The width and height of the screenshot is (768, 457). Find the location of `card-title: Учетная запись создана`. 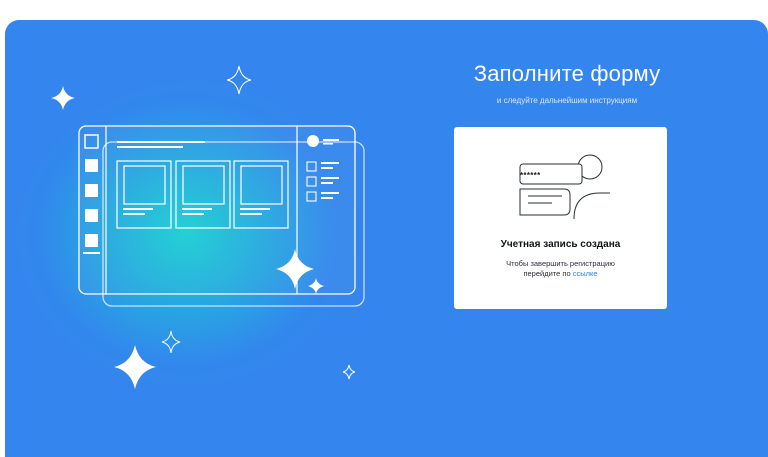

card-title: Учетная запись создана is located at coordinates (560, 244).